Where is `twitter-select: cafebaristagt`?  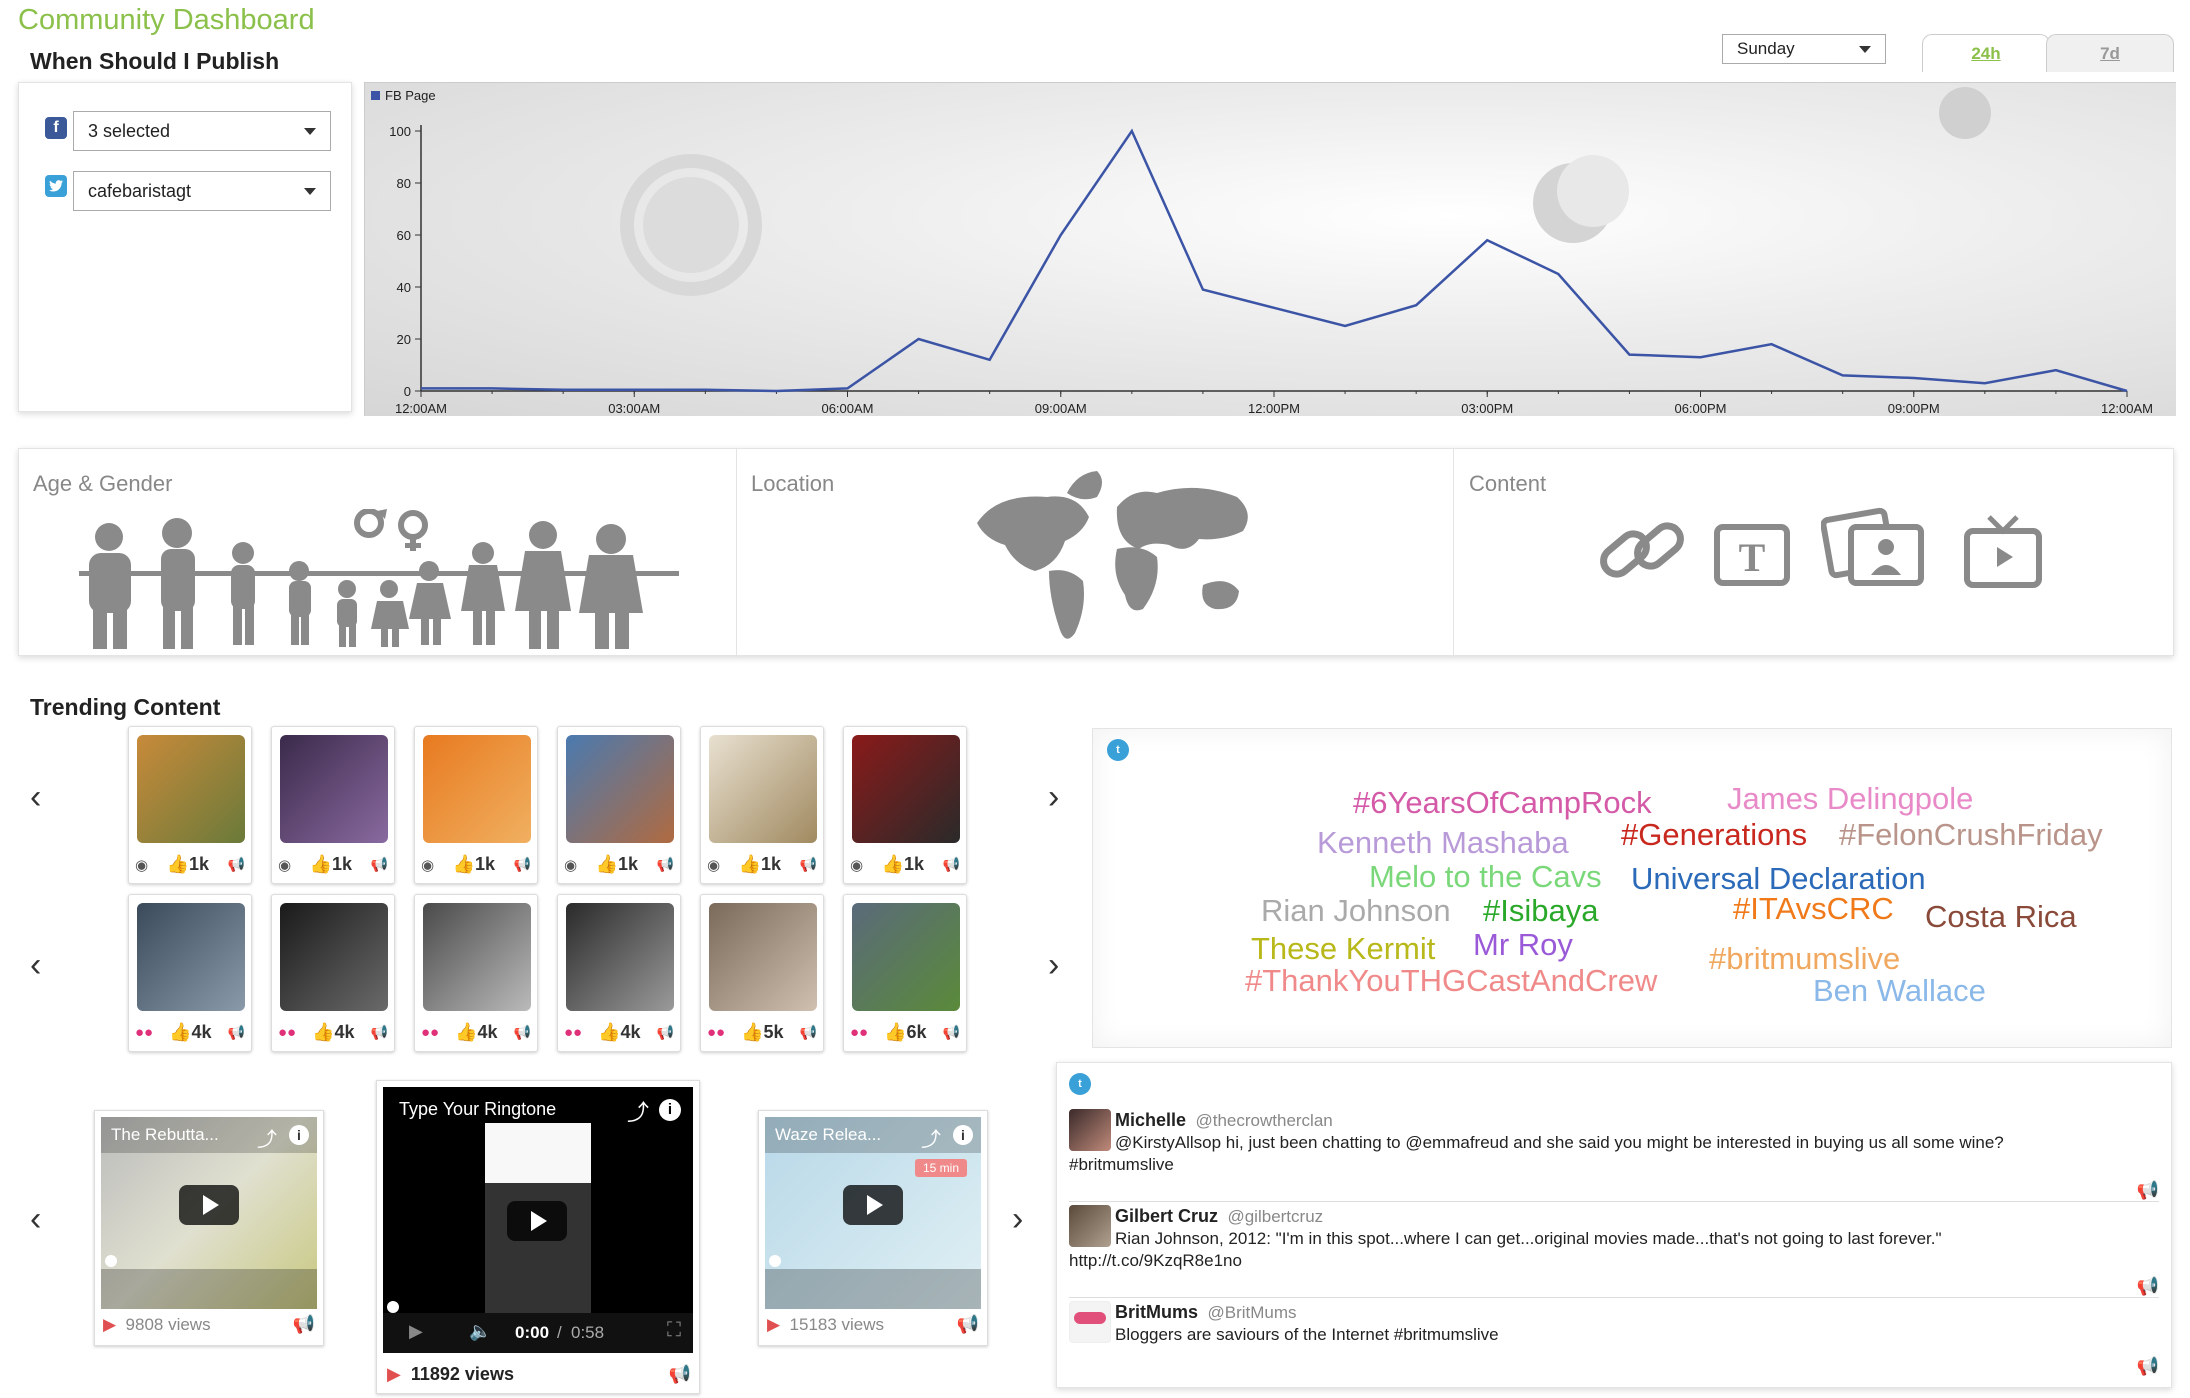 twitter-select: cafebaristagt is located at coordinates (202, 191).